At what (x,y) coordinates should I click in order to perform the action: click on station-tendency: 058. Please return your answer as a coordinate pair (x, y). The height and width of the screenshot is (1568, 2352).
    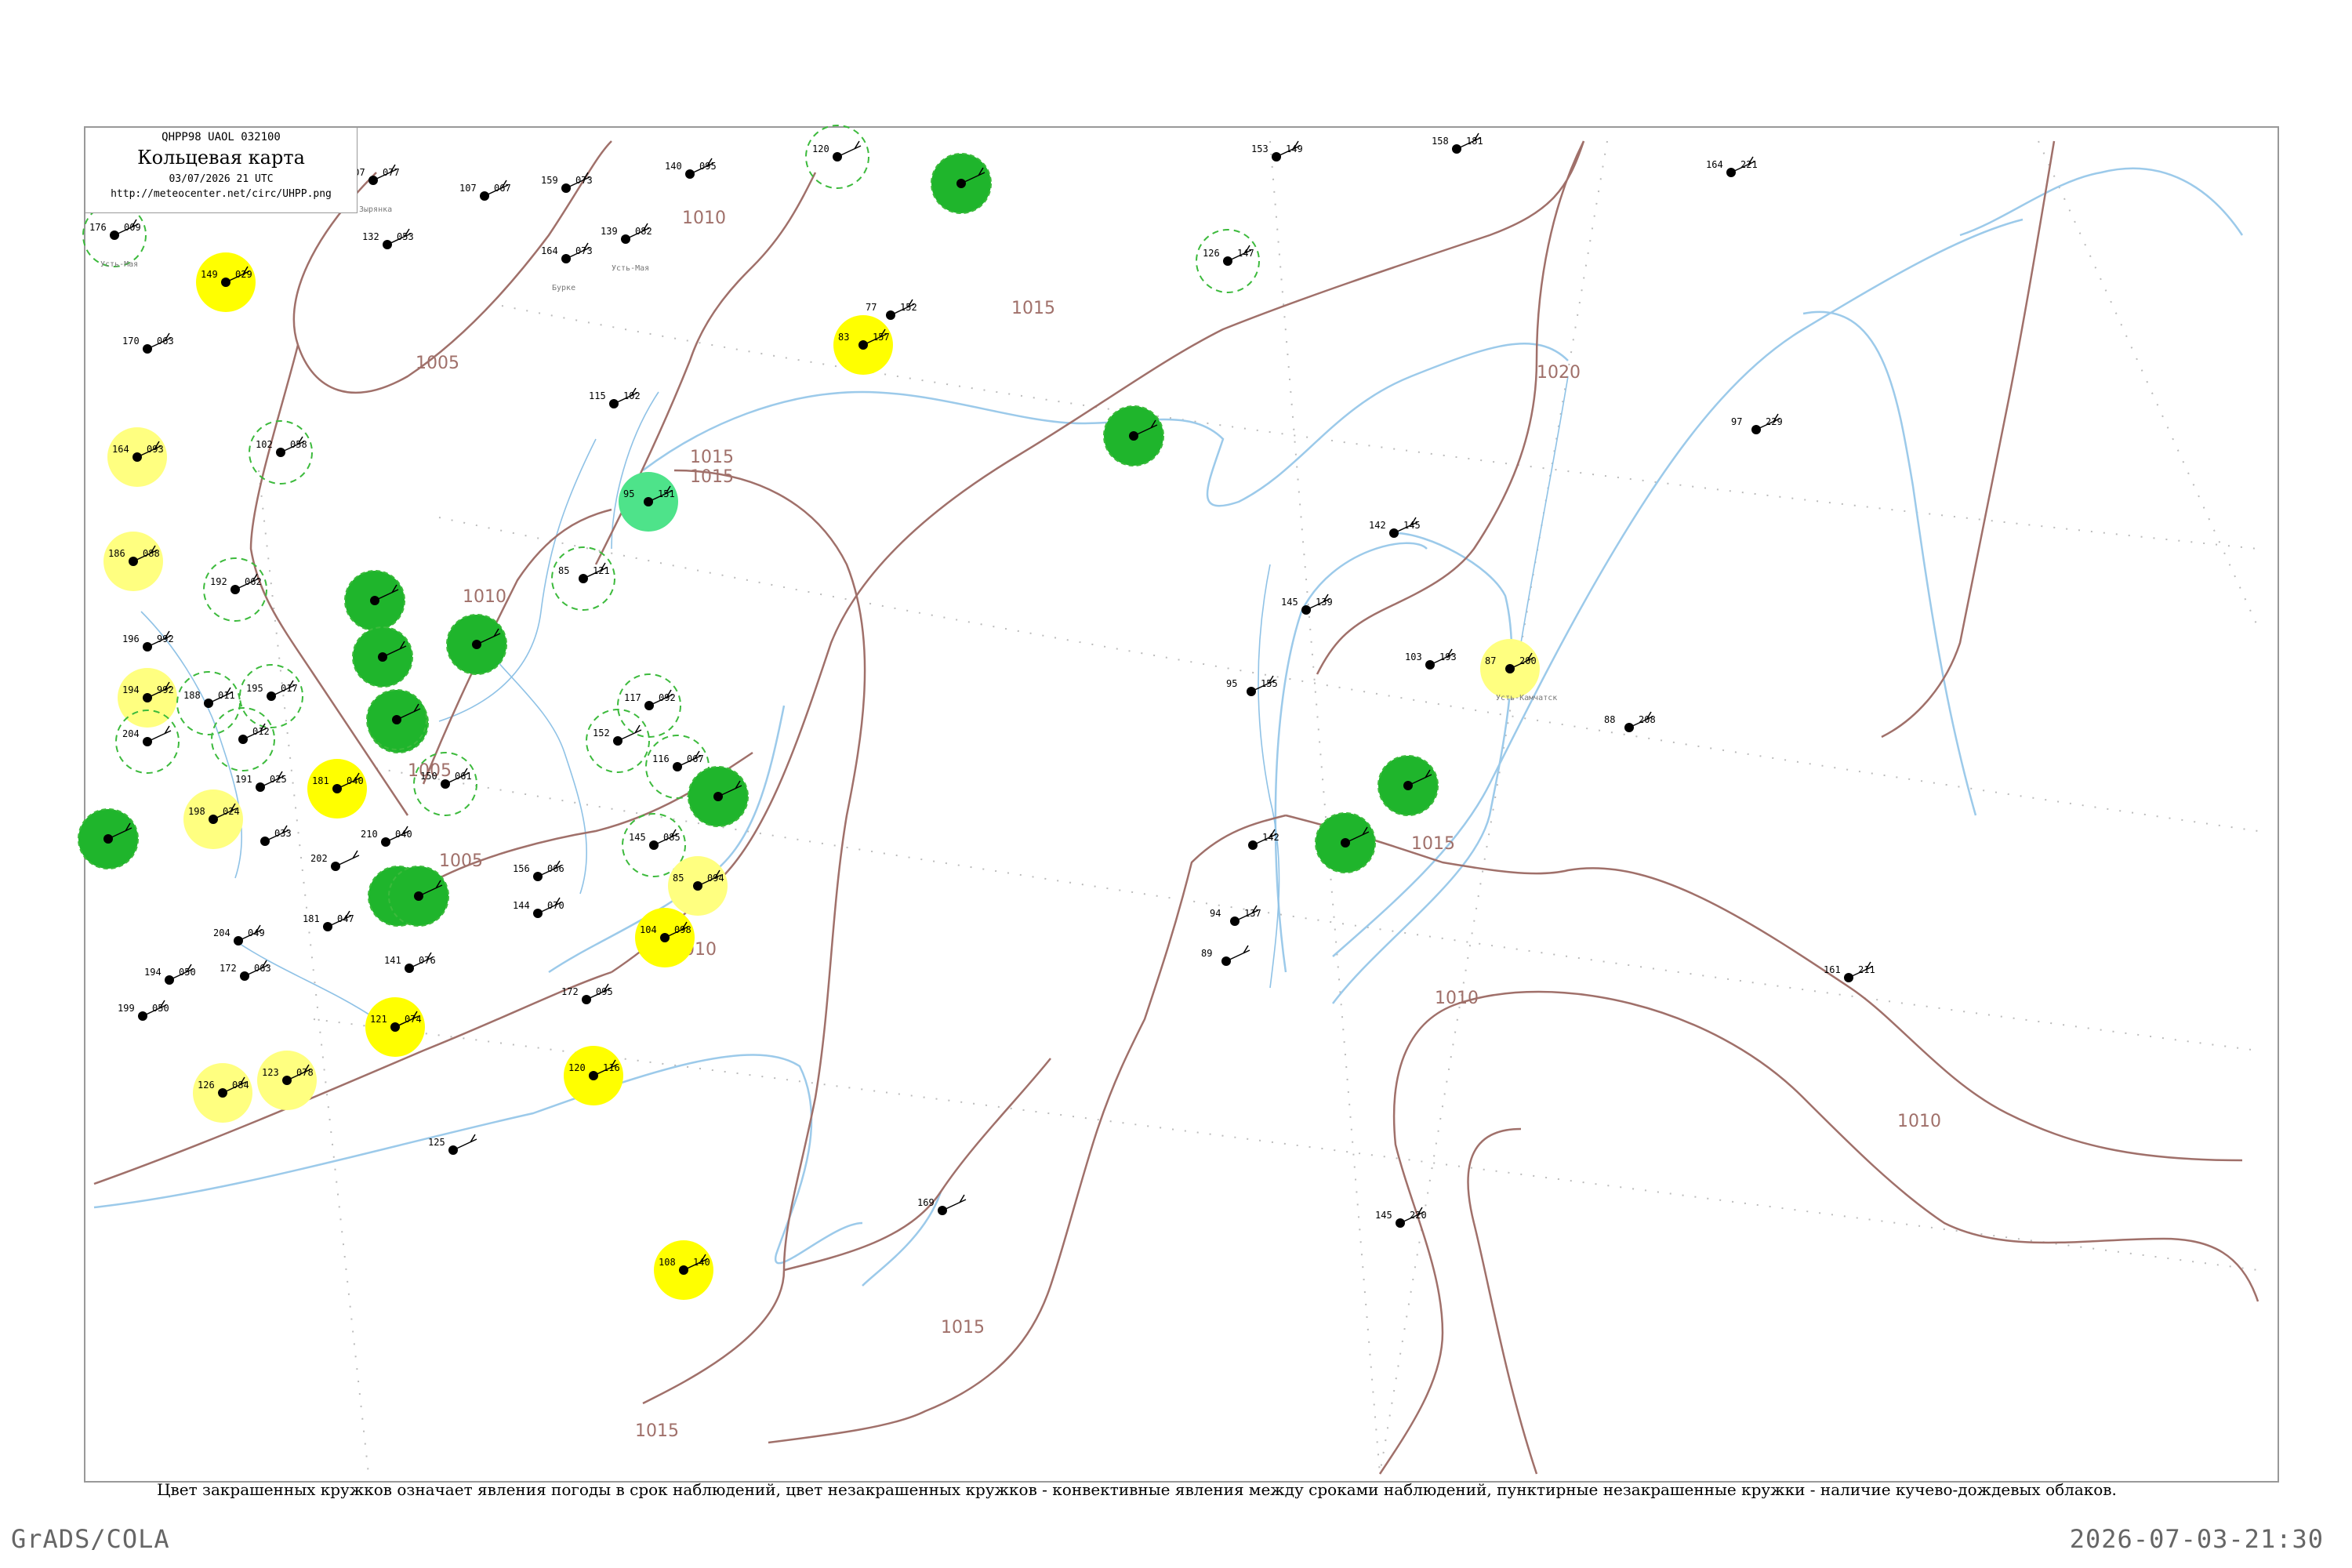
    Looking at the image, I should click on (298, 444).